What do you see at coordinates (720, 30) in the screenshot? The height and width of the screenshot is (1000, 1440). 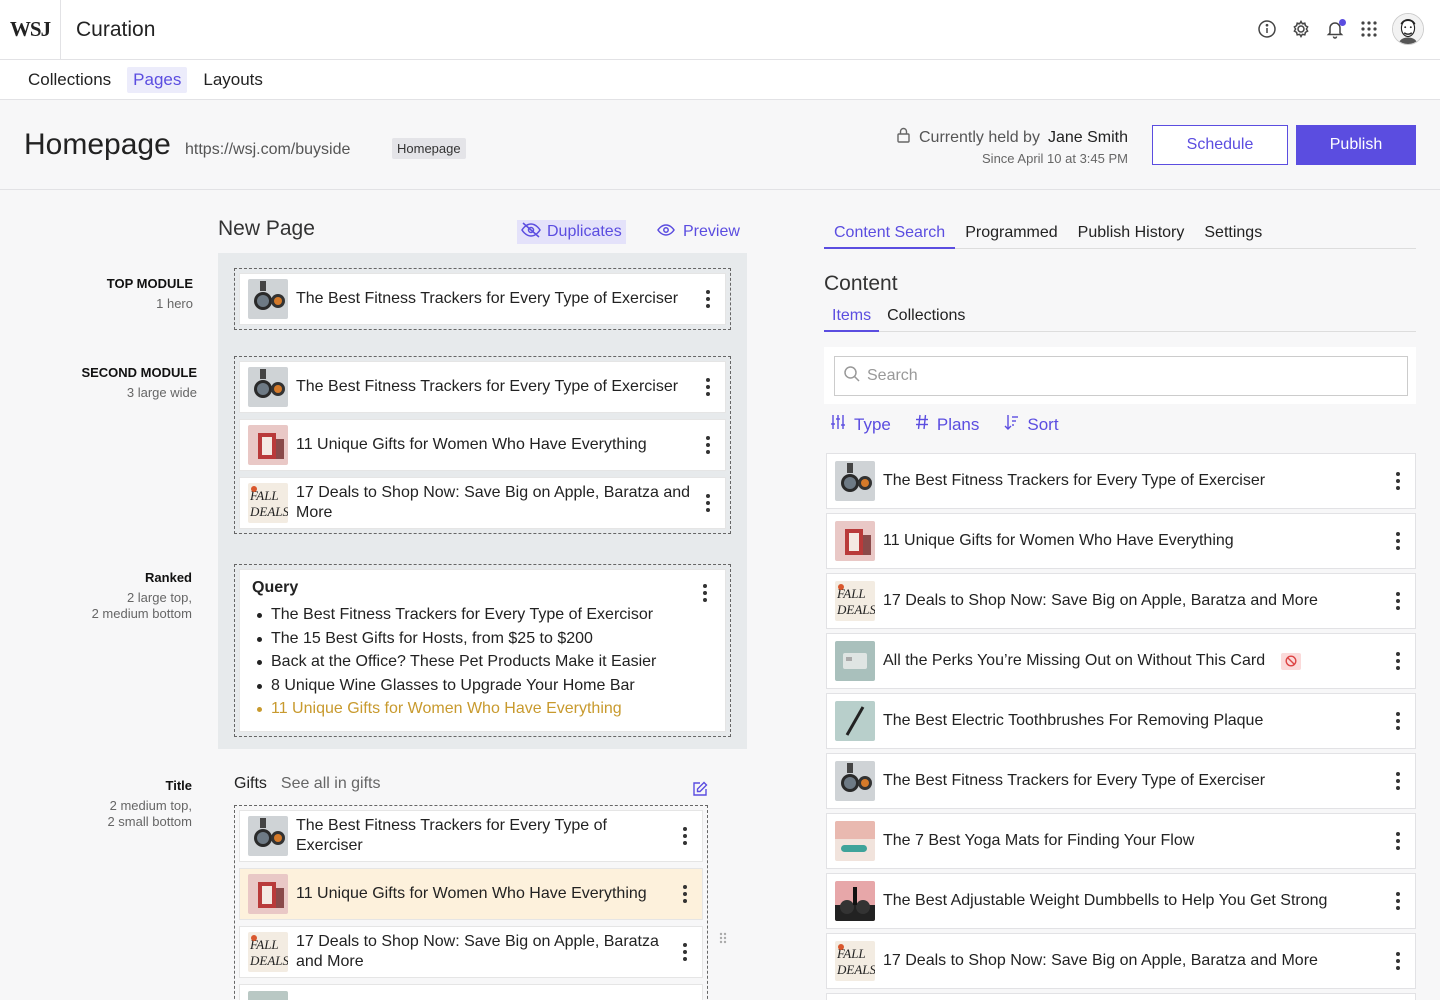 I see `top-bar: WSJ Curation` at bounding box center [720, 30].